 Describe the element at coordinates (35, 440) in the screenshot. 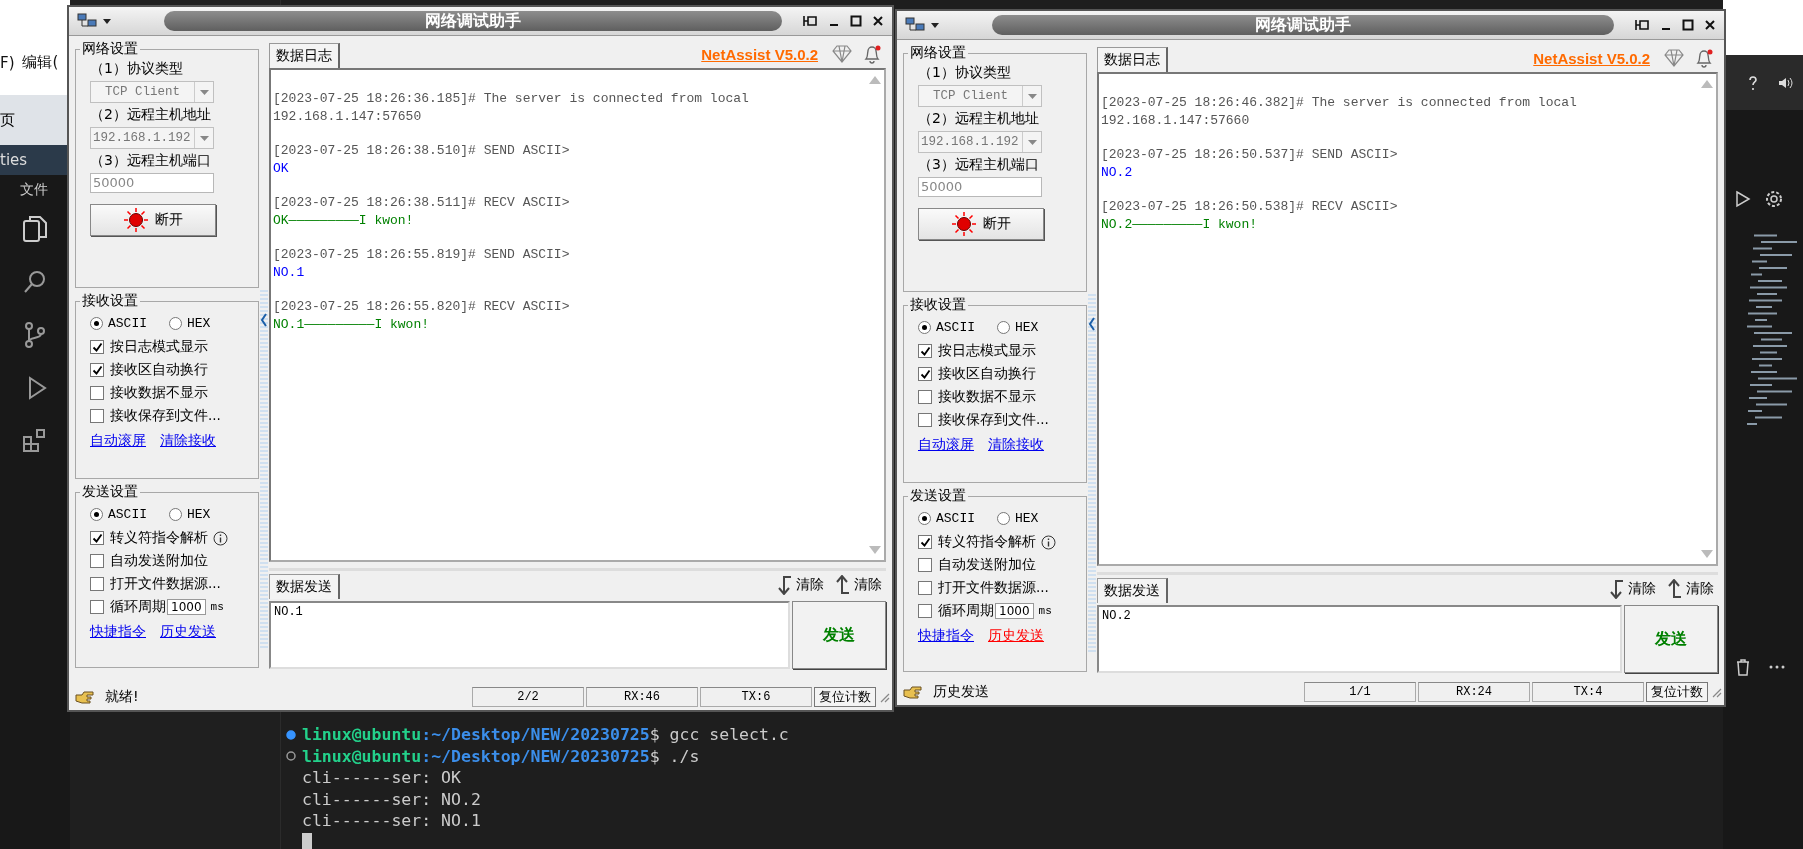

I see `extensions-icon` at that location.